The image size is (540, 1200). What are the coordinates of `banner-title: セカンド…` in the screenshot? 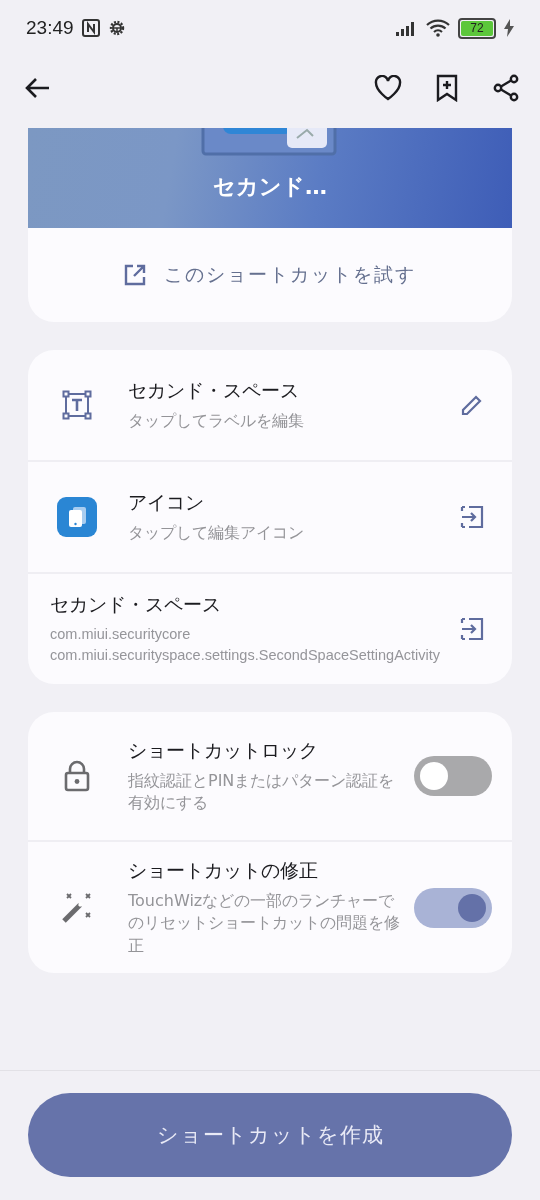 It's located at (270, 187).